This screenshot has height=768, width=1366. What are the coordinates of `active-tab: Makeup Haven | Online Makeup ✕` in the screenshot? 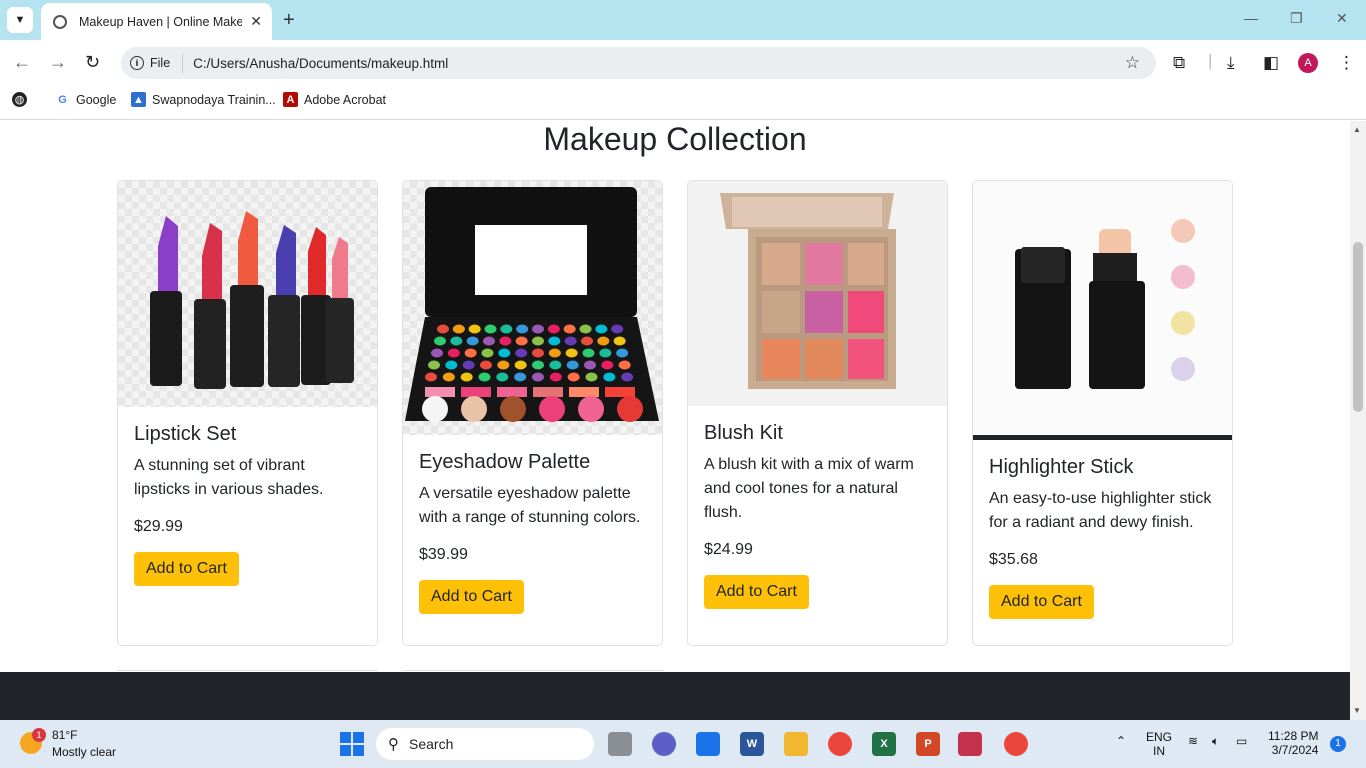 It's located at (156, 21).